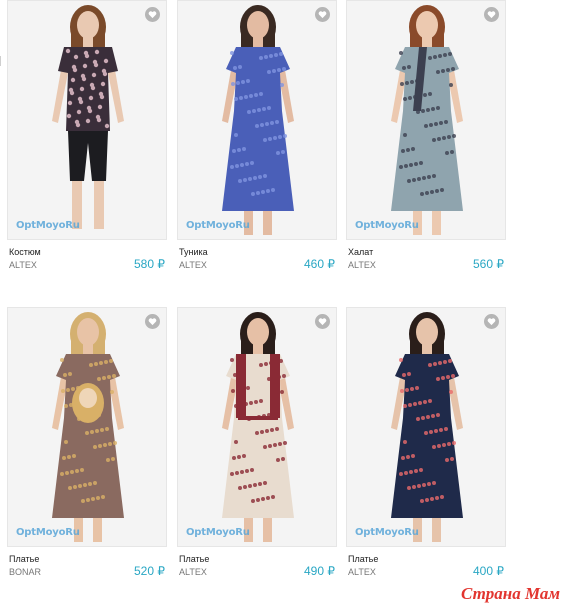 This screenshot has height=610, width=568. What do you see at coordinates (149, 264) in the screenshot?
I see `product-price: 580 ₽` at bounding box center [149, 264].